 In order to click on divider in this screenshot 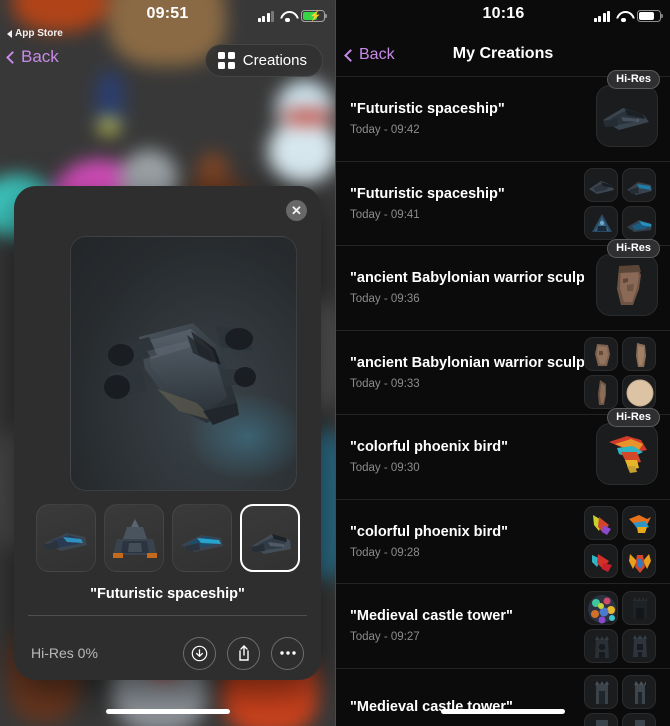, I will do `click(167, 615)`.